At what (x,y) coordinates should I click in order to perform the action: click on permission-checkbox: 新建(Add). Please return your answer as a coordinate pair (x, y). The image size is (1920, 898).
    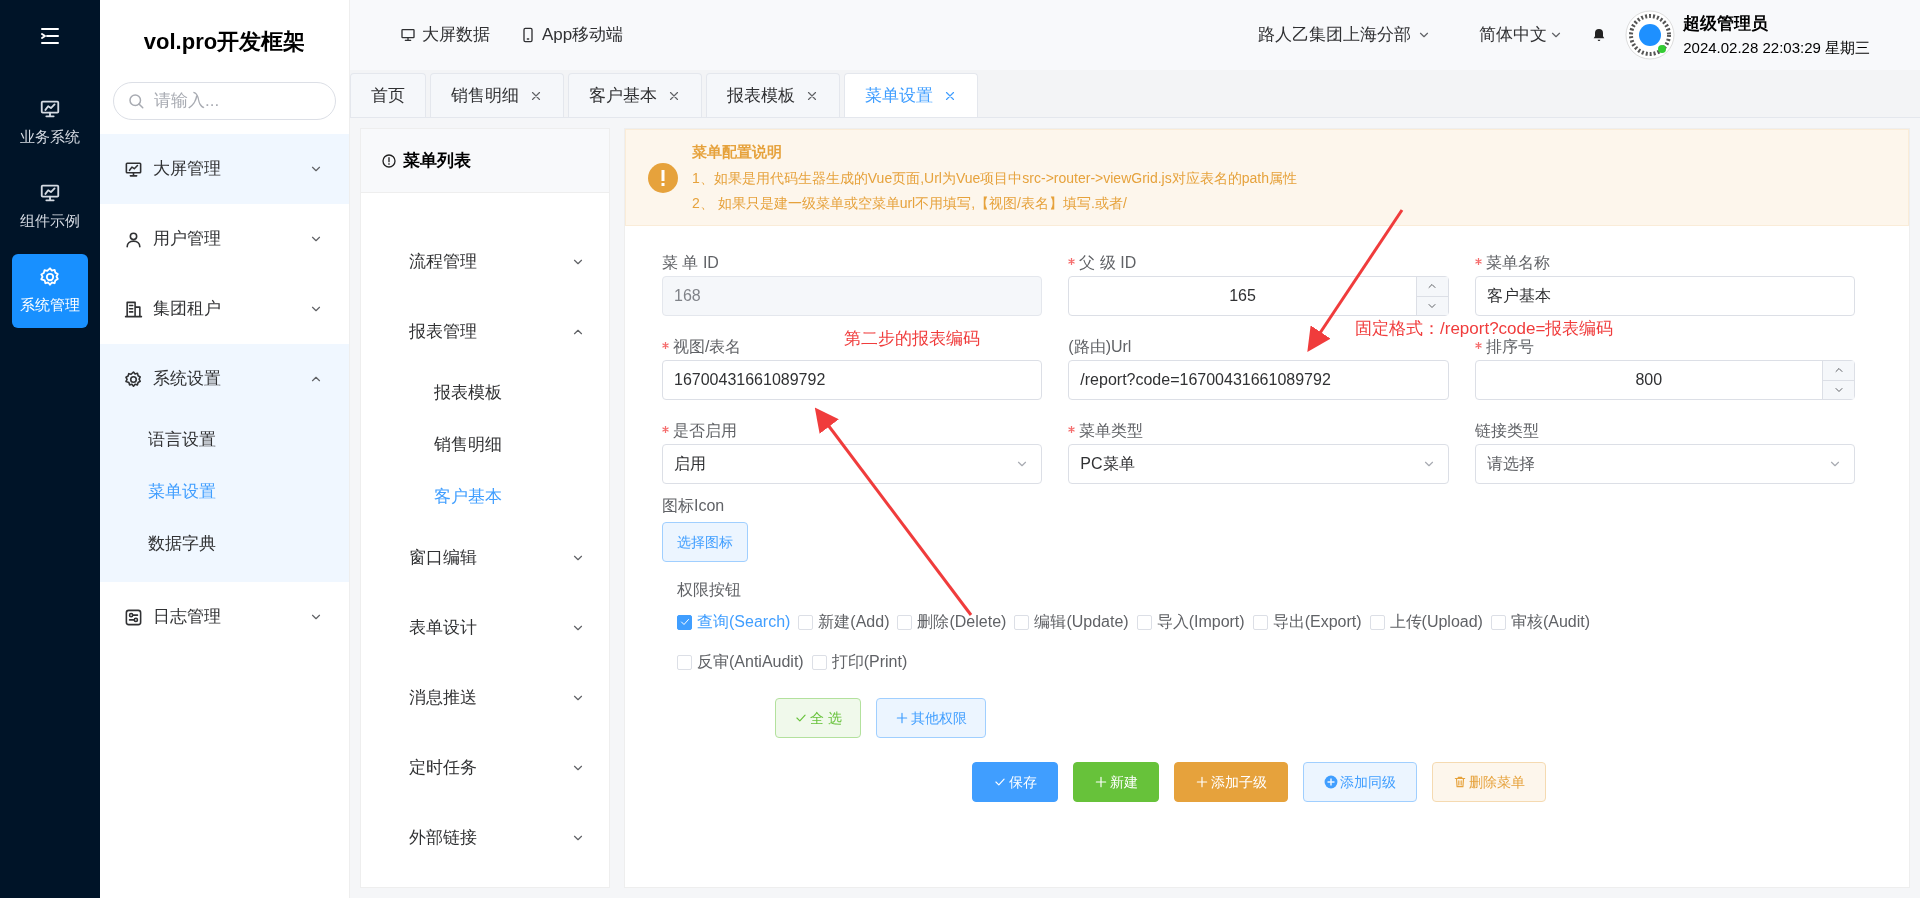
    Looking at the image, I should click on (844, 622).